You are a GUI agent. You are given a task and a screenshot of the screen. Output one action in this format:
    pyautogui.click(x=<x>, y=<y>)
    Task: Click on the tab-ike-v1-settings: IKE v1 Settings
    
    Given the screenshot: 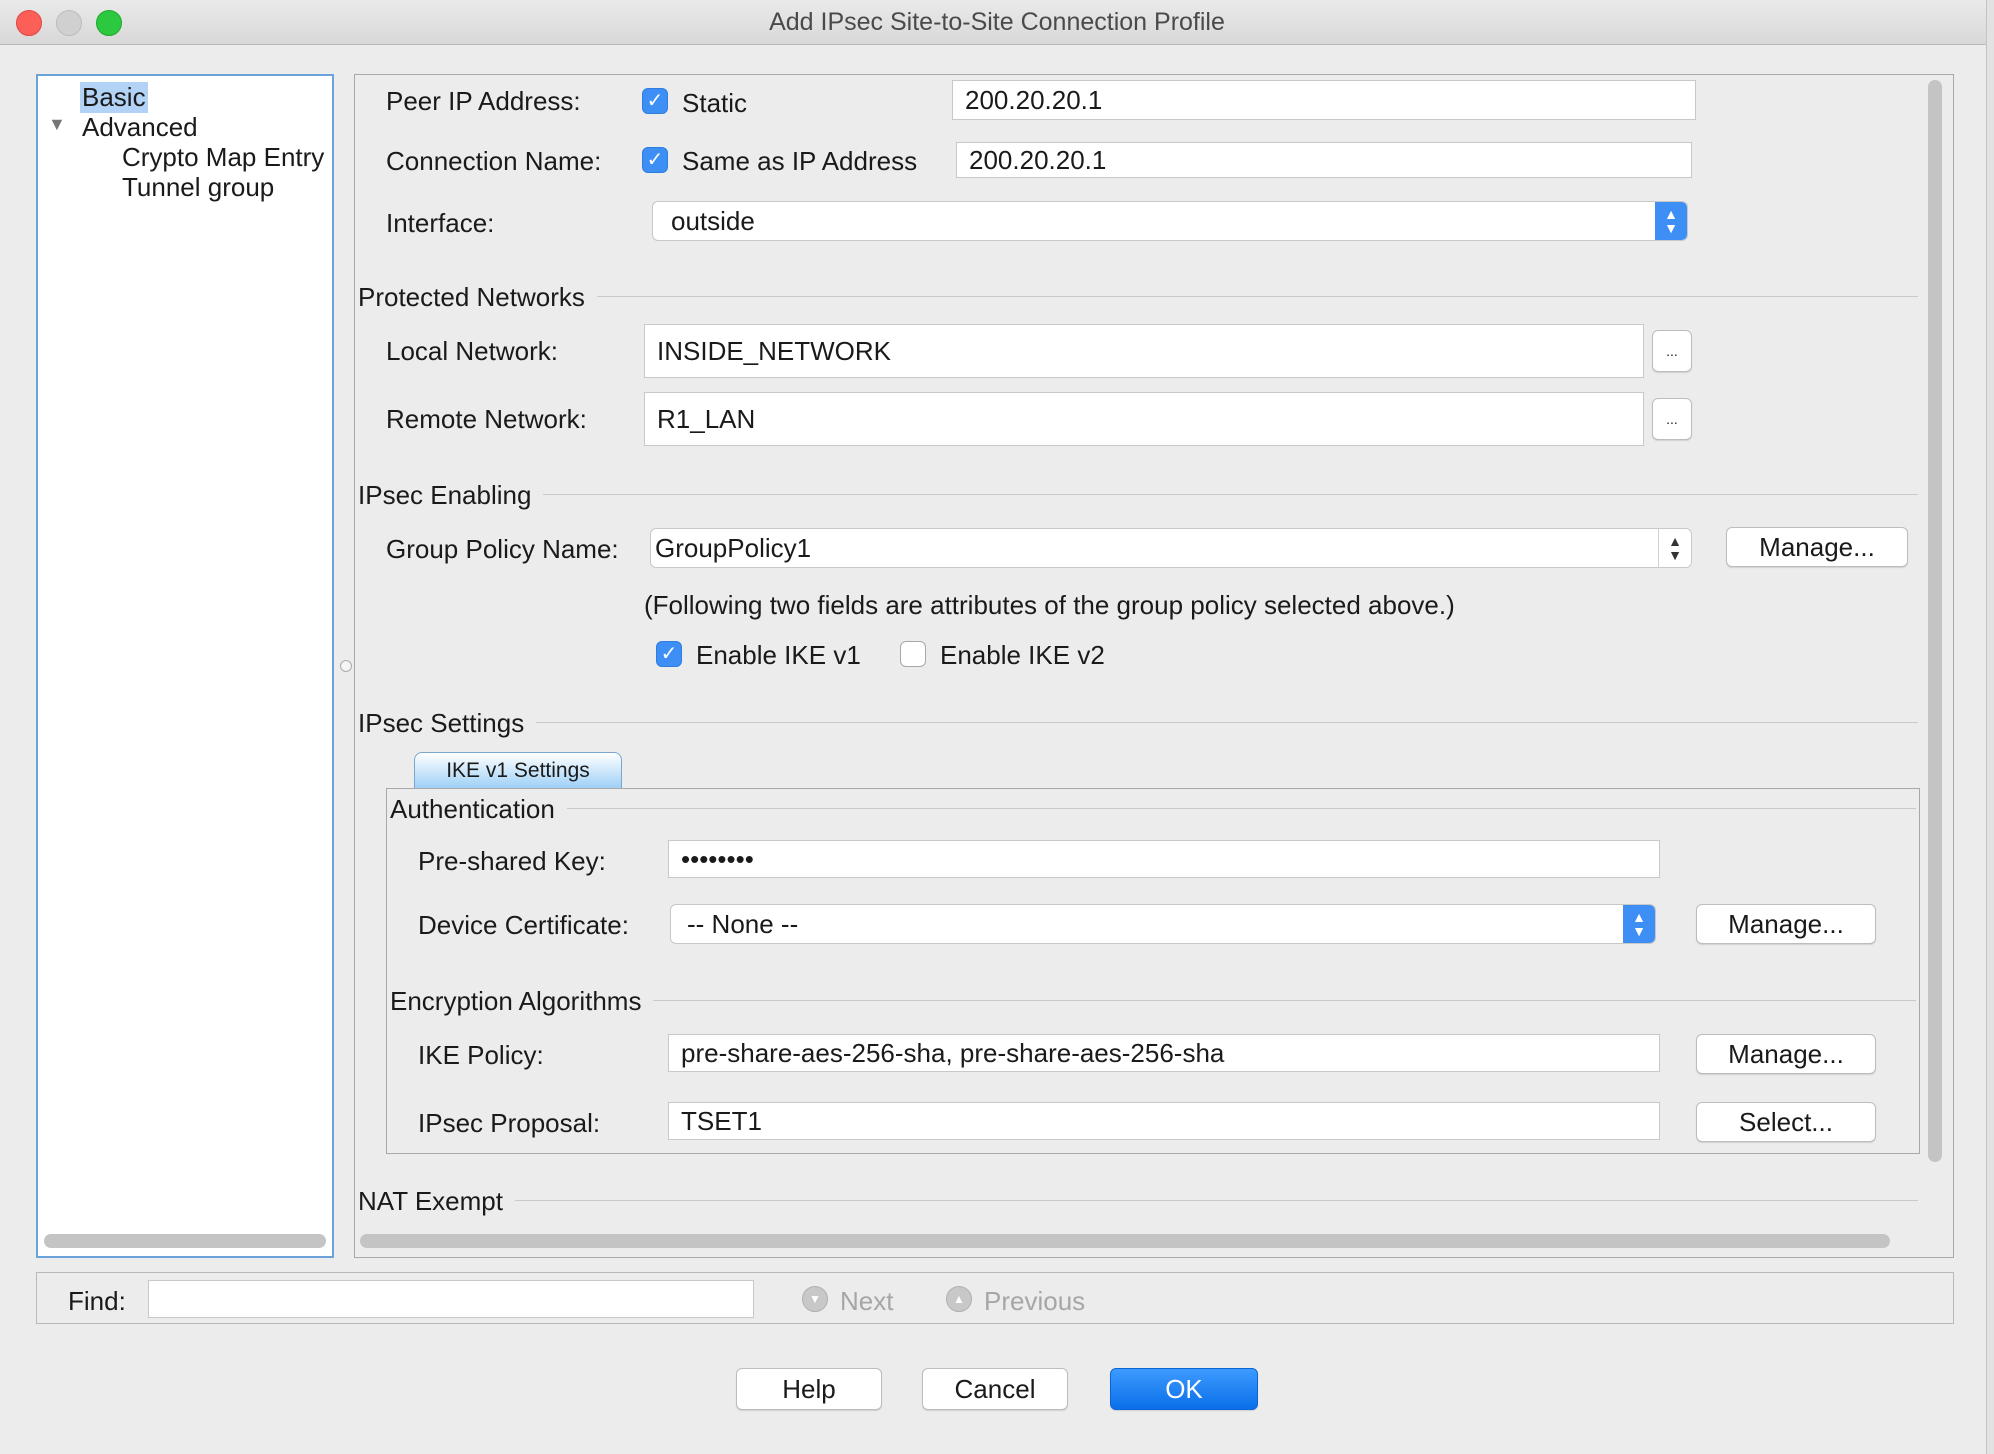 What is the action you would take?
    pyautogui.click(x=518, y=770)
    